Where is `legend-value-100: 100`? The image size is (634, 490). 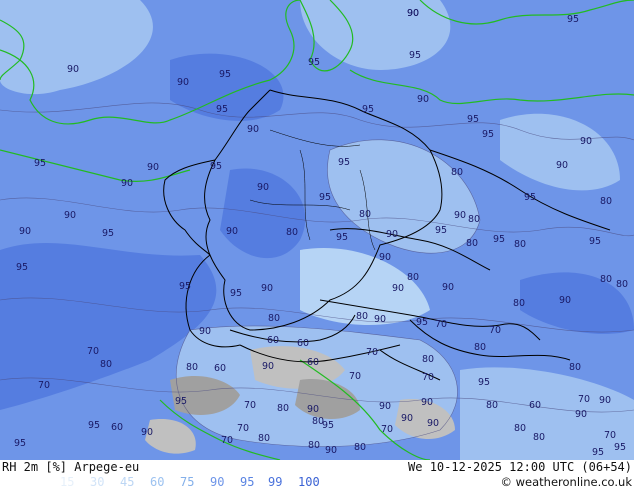 legend-value-100: 100 is located at coordinates (309, 482).